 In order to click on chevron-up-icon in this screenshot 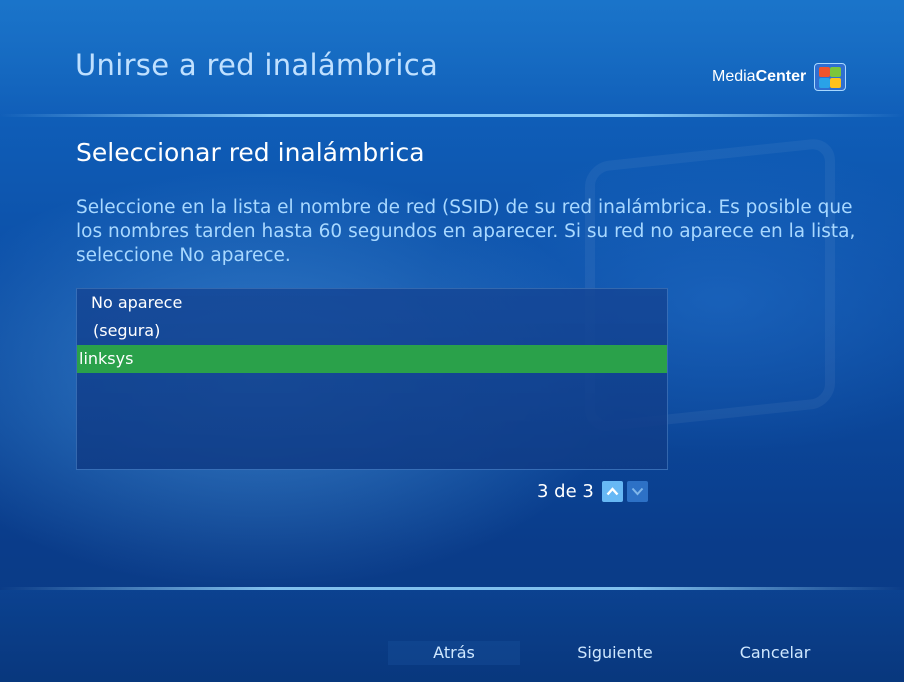, I will do `click(612, 491)`.